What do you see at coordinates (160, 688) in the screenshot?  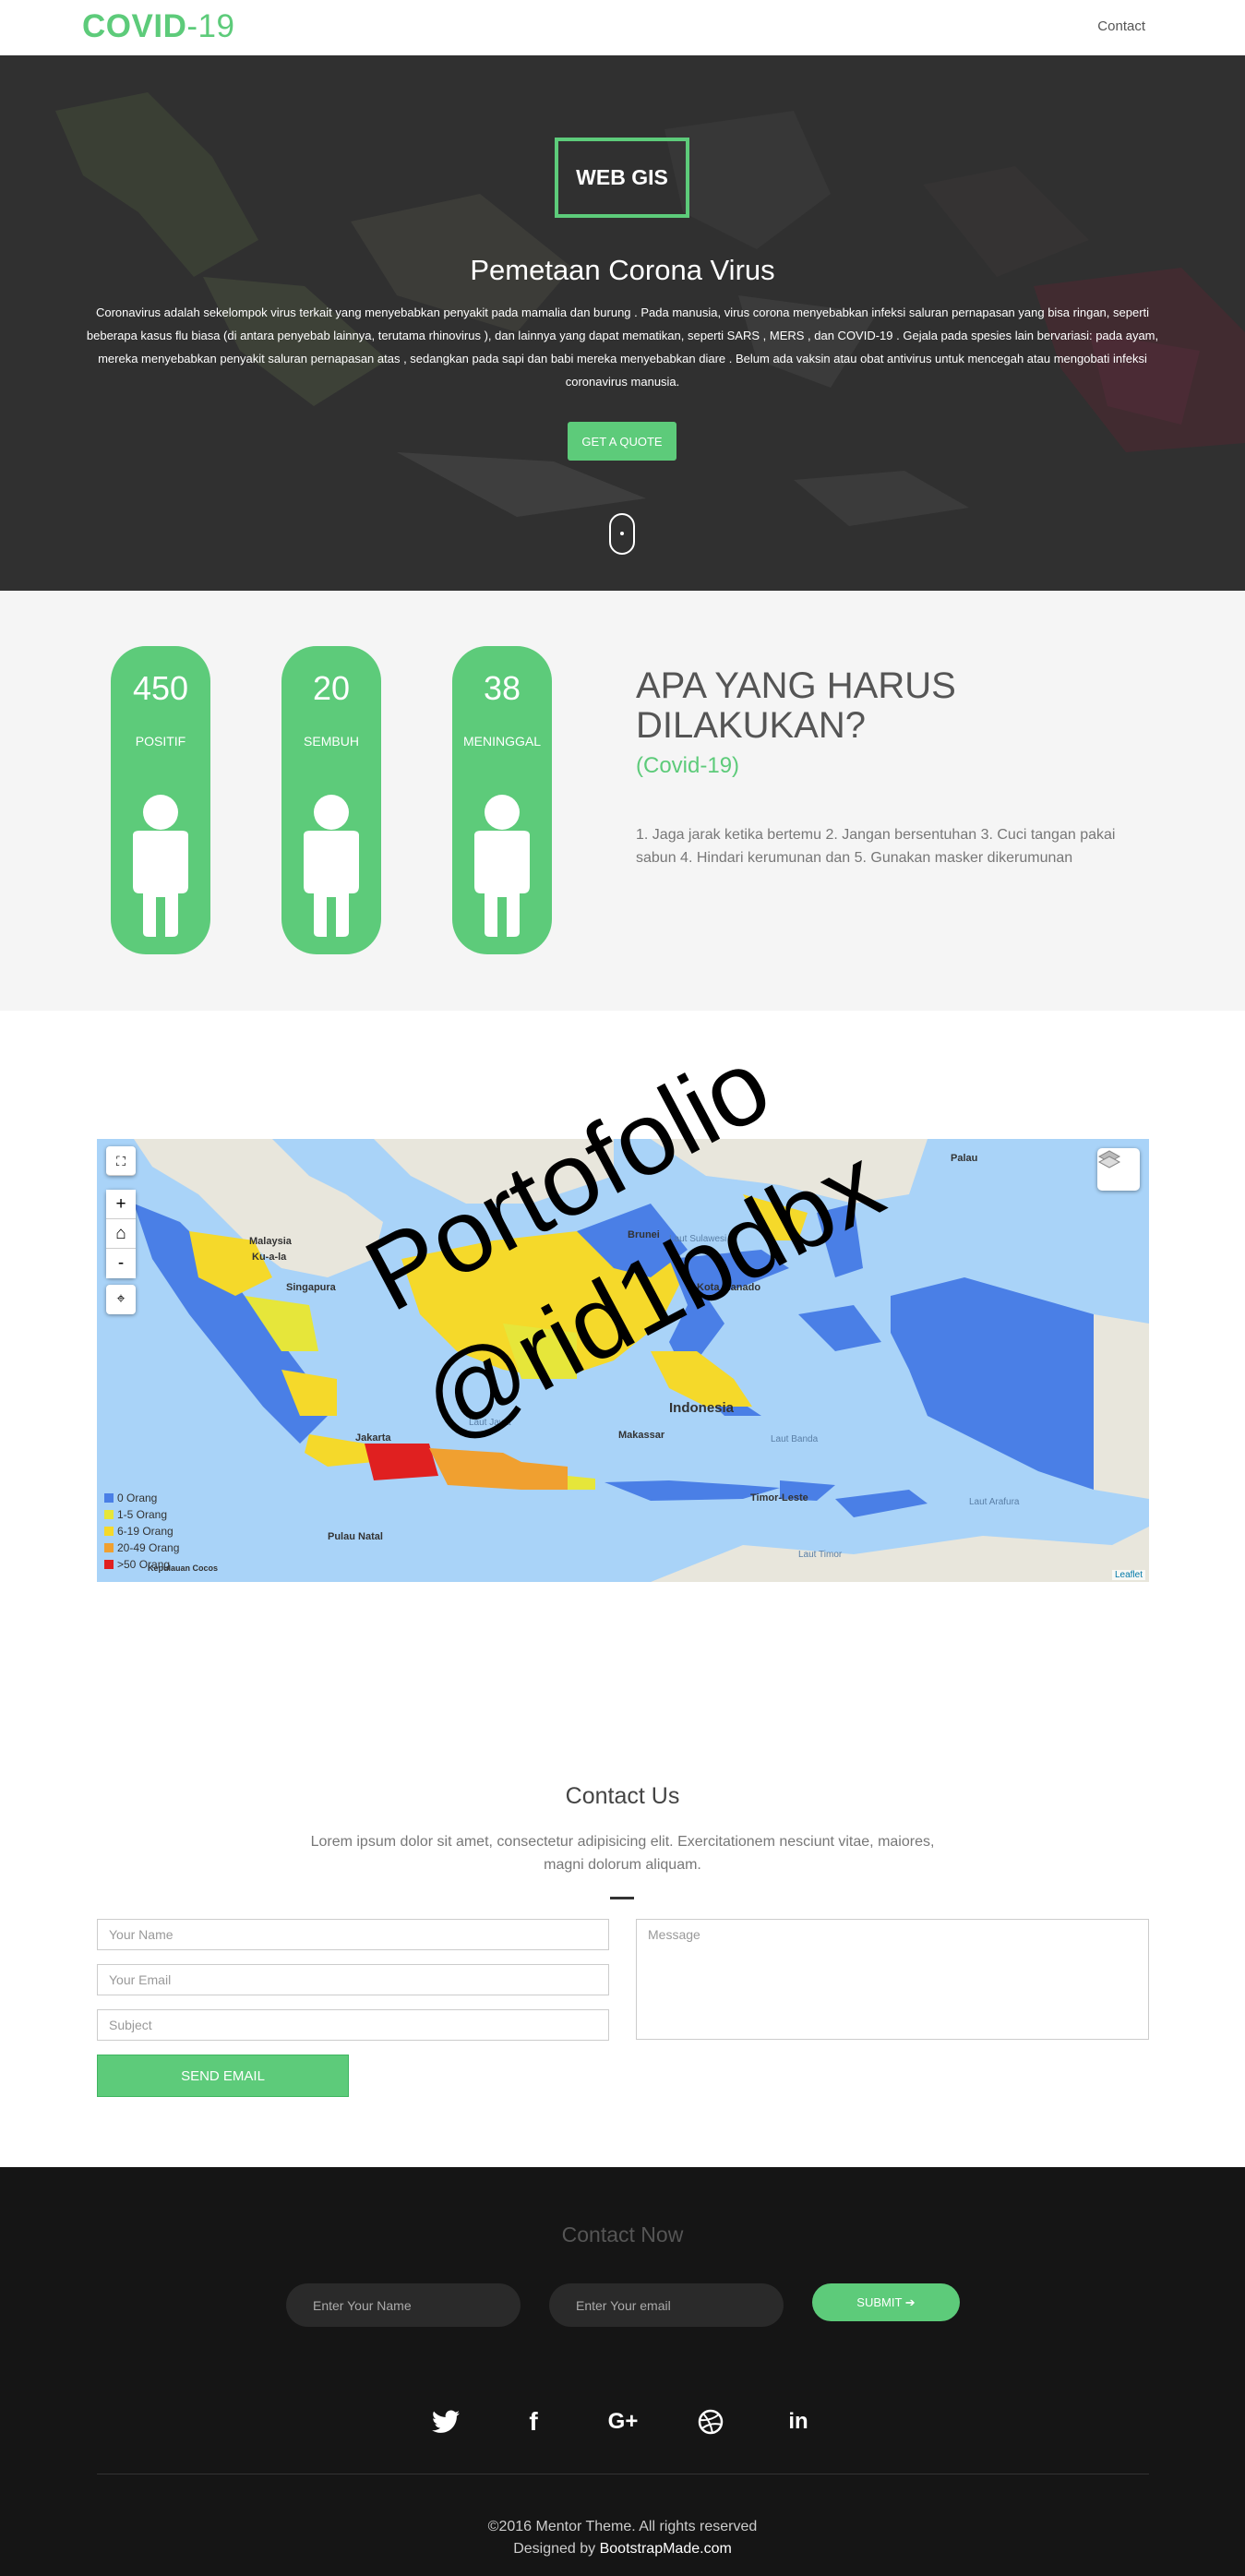 I see `stat-value: 450` at bounding box center [160, 688].